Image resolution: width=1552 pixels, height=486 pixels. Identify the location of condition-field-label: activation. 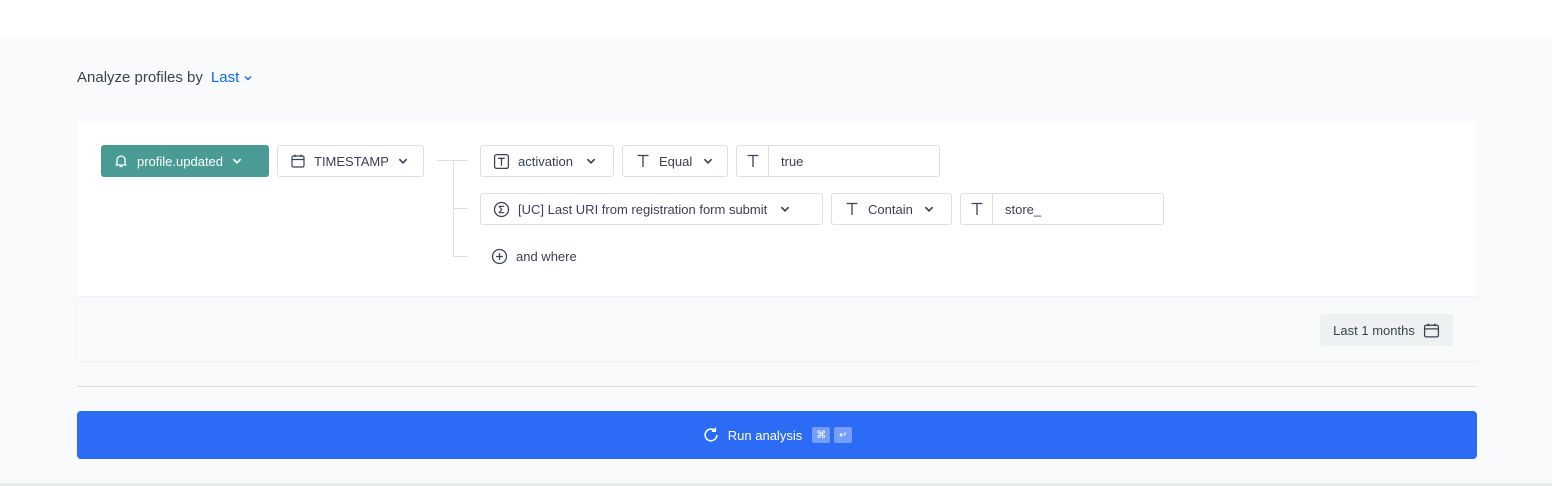
(545, 161).